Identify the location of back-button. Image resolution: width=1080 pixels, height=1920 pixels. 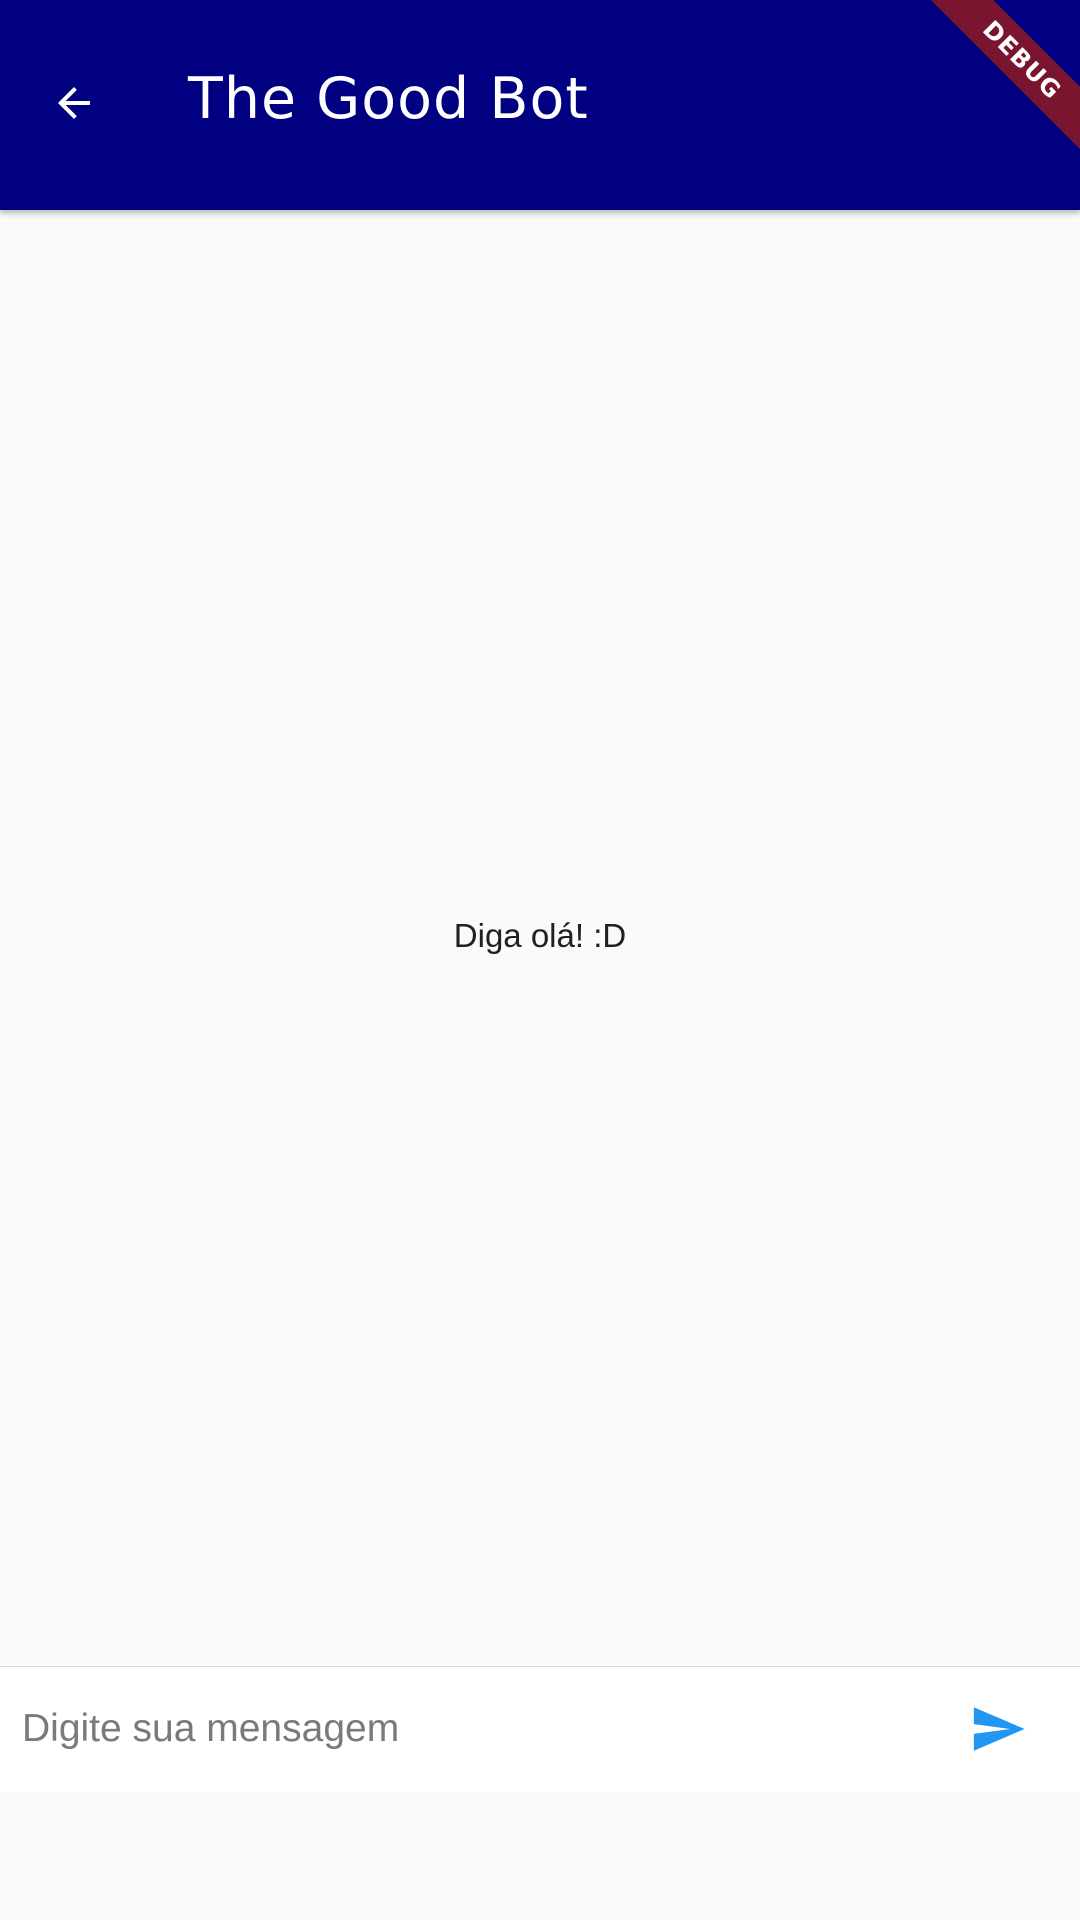
(74, 103).